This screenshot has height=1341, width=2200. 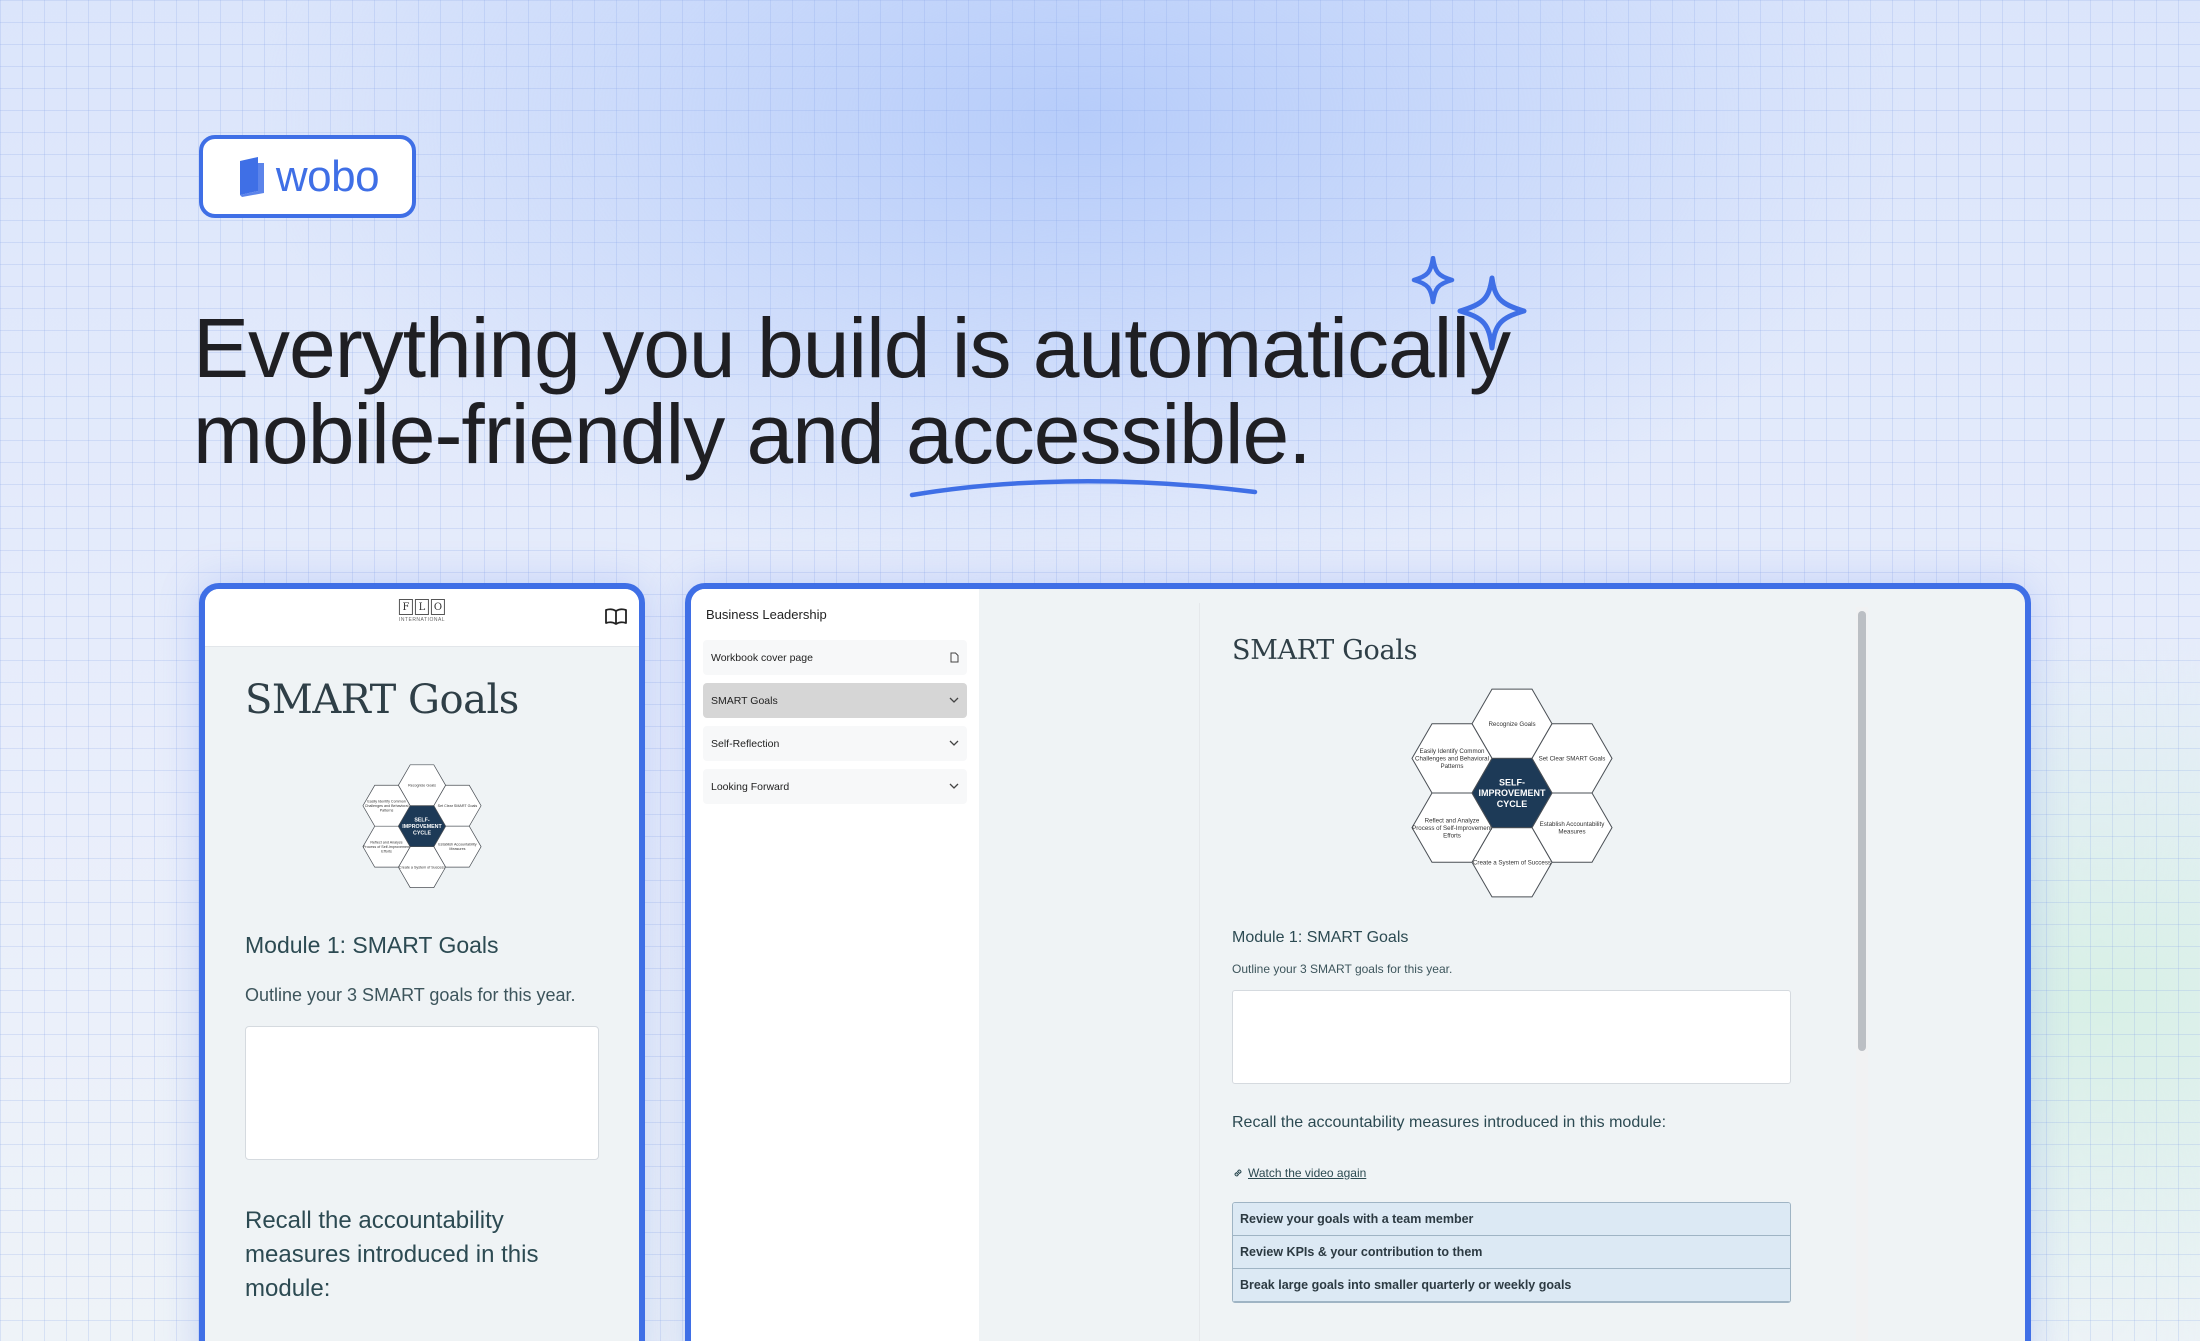 I want to click on mobile-header: F L O INTERNATIONAL, so click(x=422, y=618).